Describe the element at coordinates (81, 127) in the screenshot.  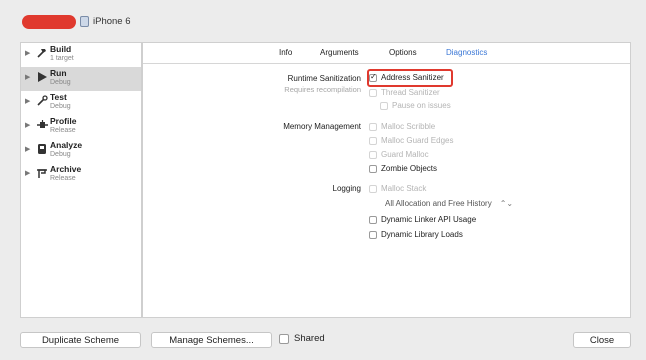
I see `sidebar-item-profile: ▶ Profile Release` at that location.